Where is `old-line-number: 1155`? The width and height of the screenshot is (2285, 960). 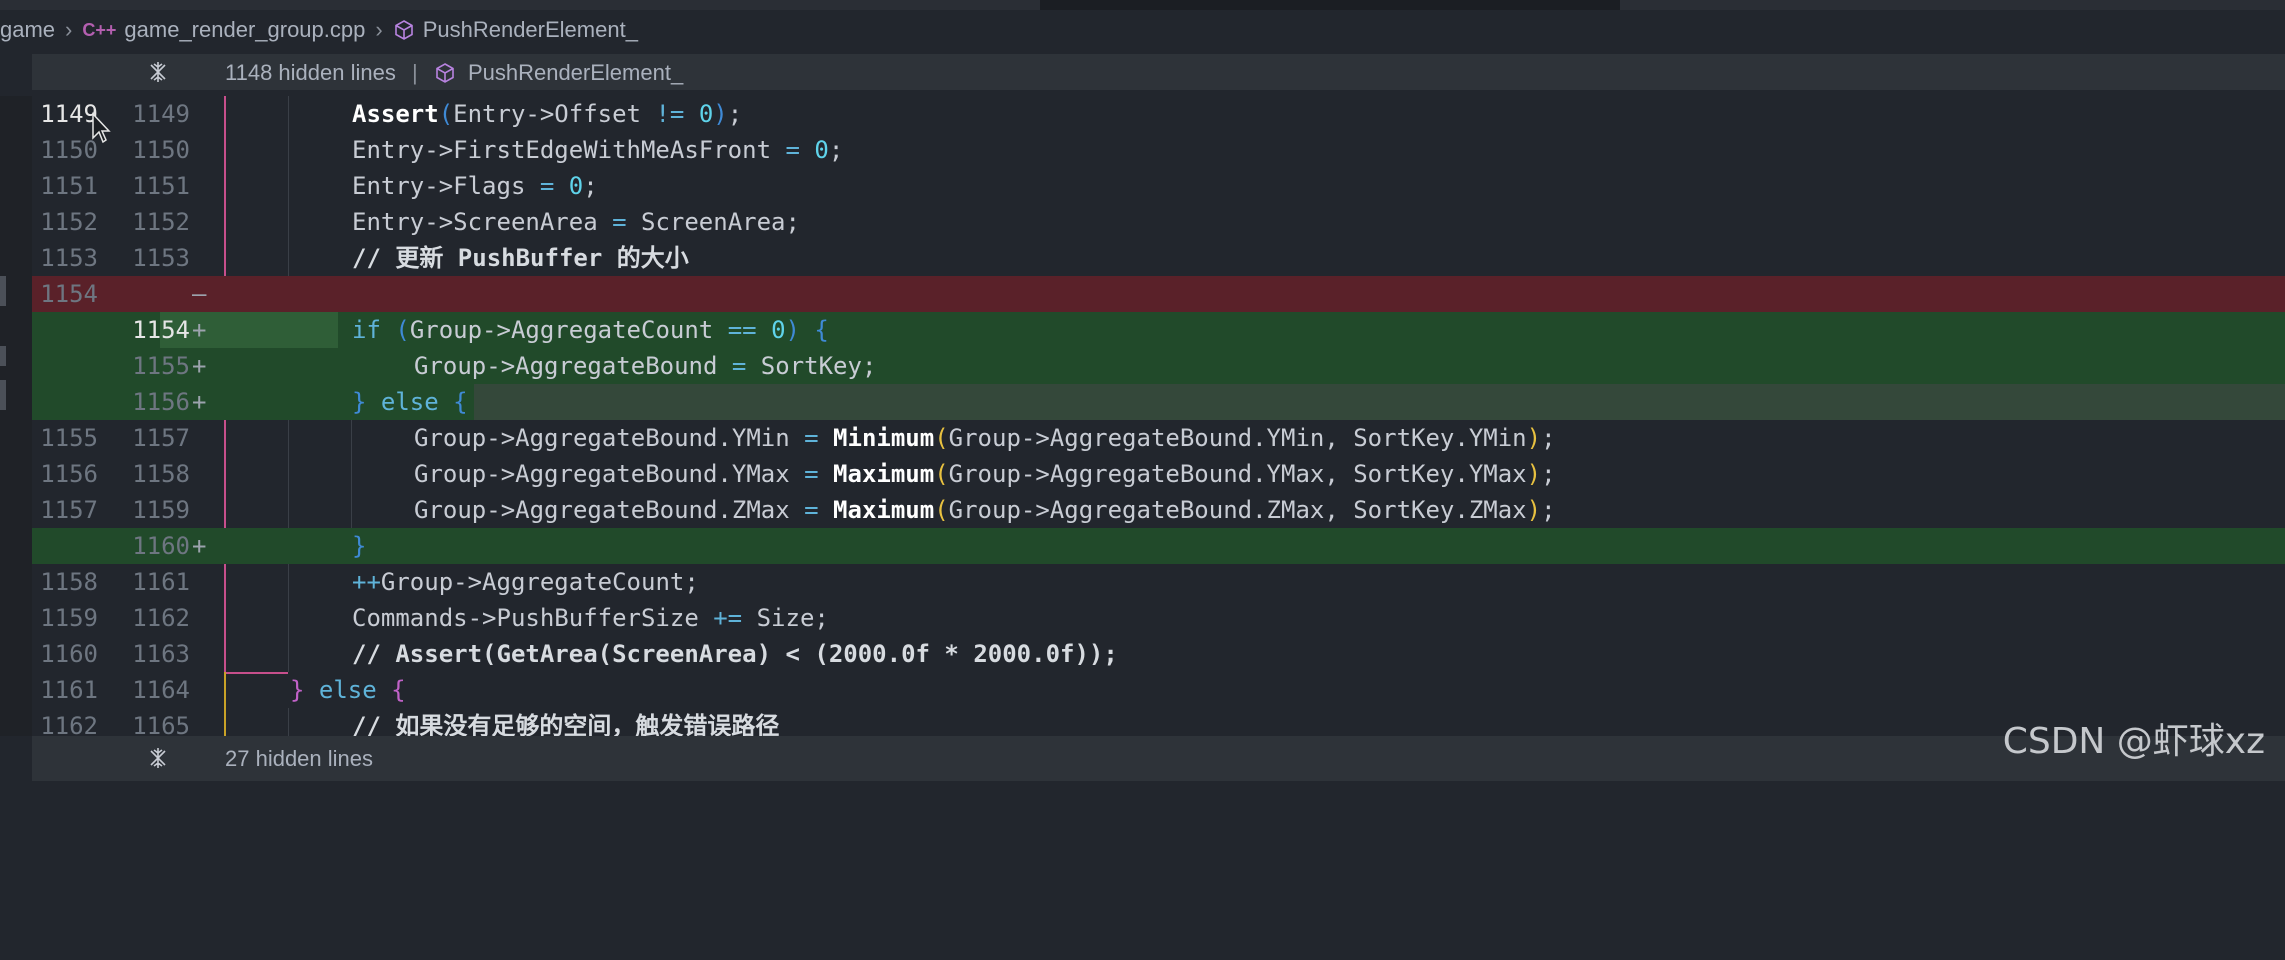 old-line-number: 1155 is located at coordinates (69, 438).